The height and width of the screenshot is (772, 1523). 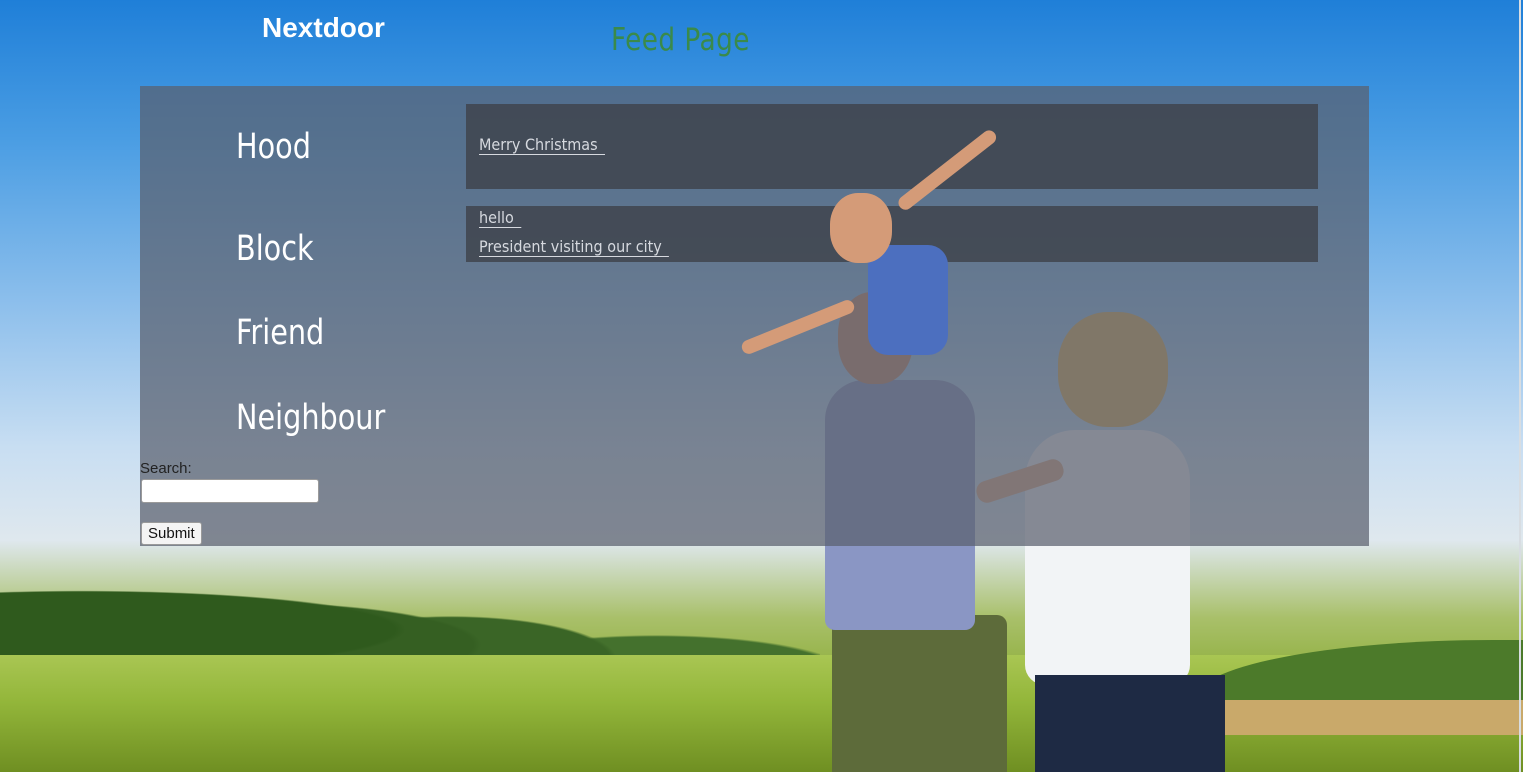 What do you see at coordinates (171, 533) in the screenshot?
I see `submit-button: Submit` at bounding box center [171, 533].